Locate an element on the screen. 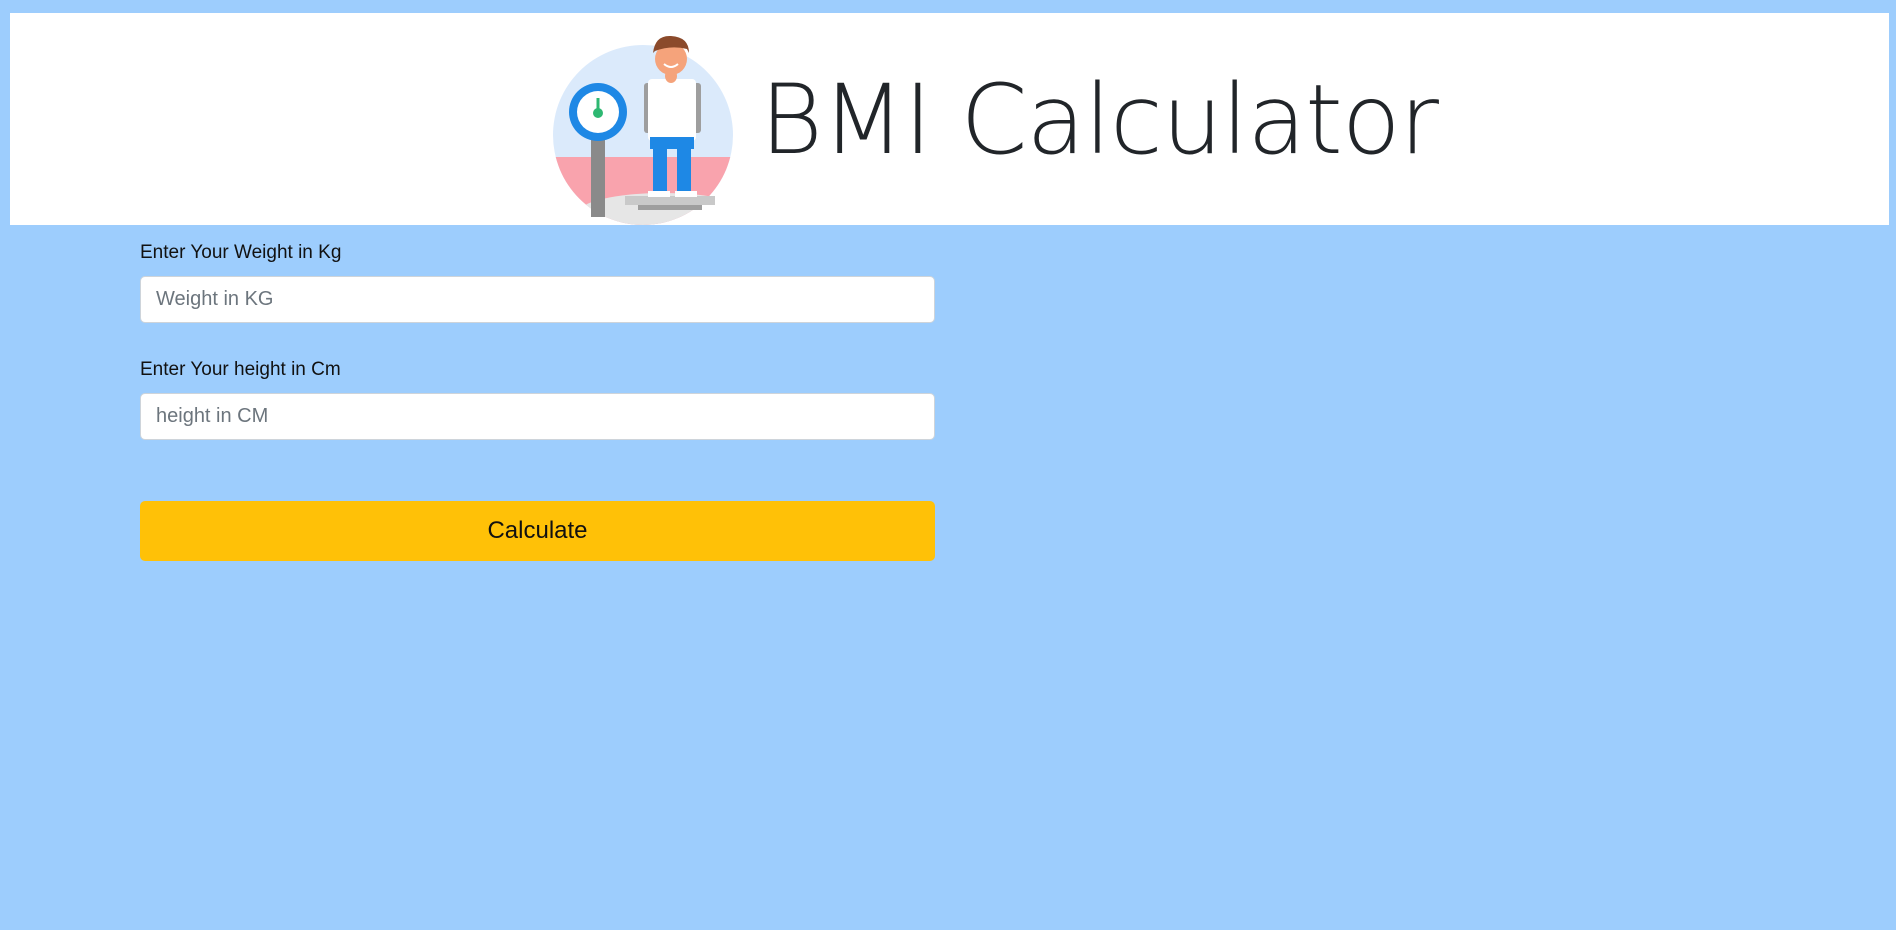 The image size is (1896, 930). person-on-scale-icon is located at coordinates (643, 130).